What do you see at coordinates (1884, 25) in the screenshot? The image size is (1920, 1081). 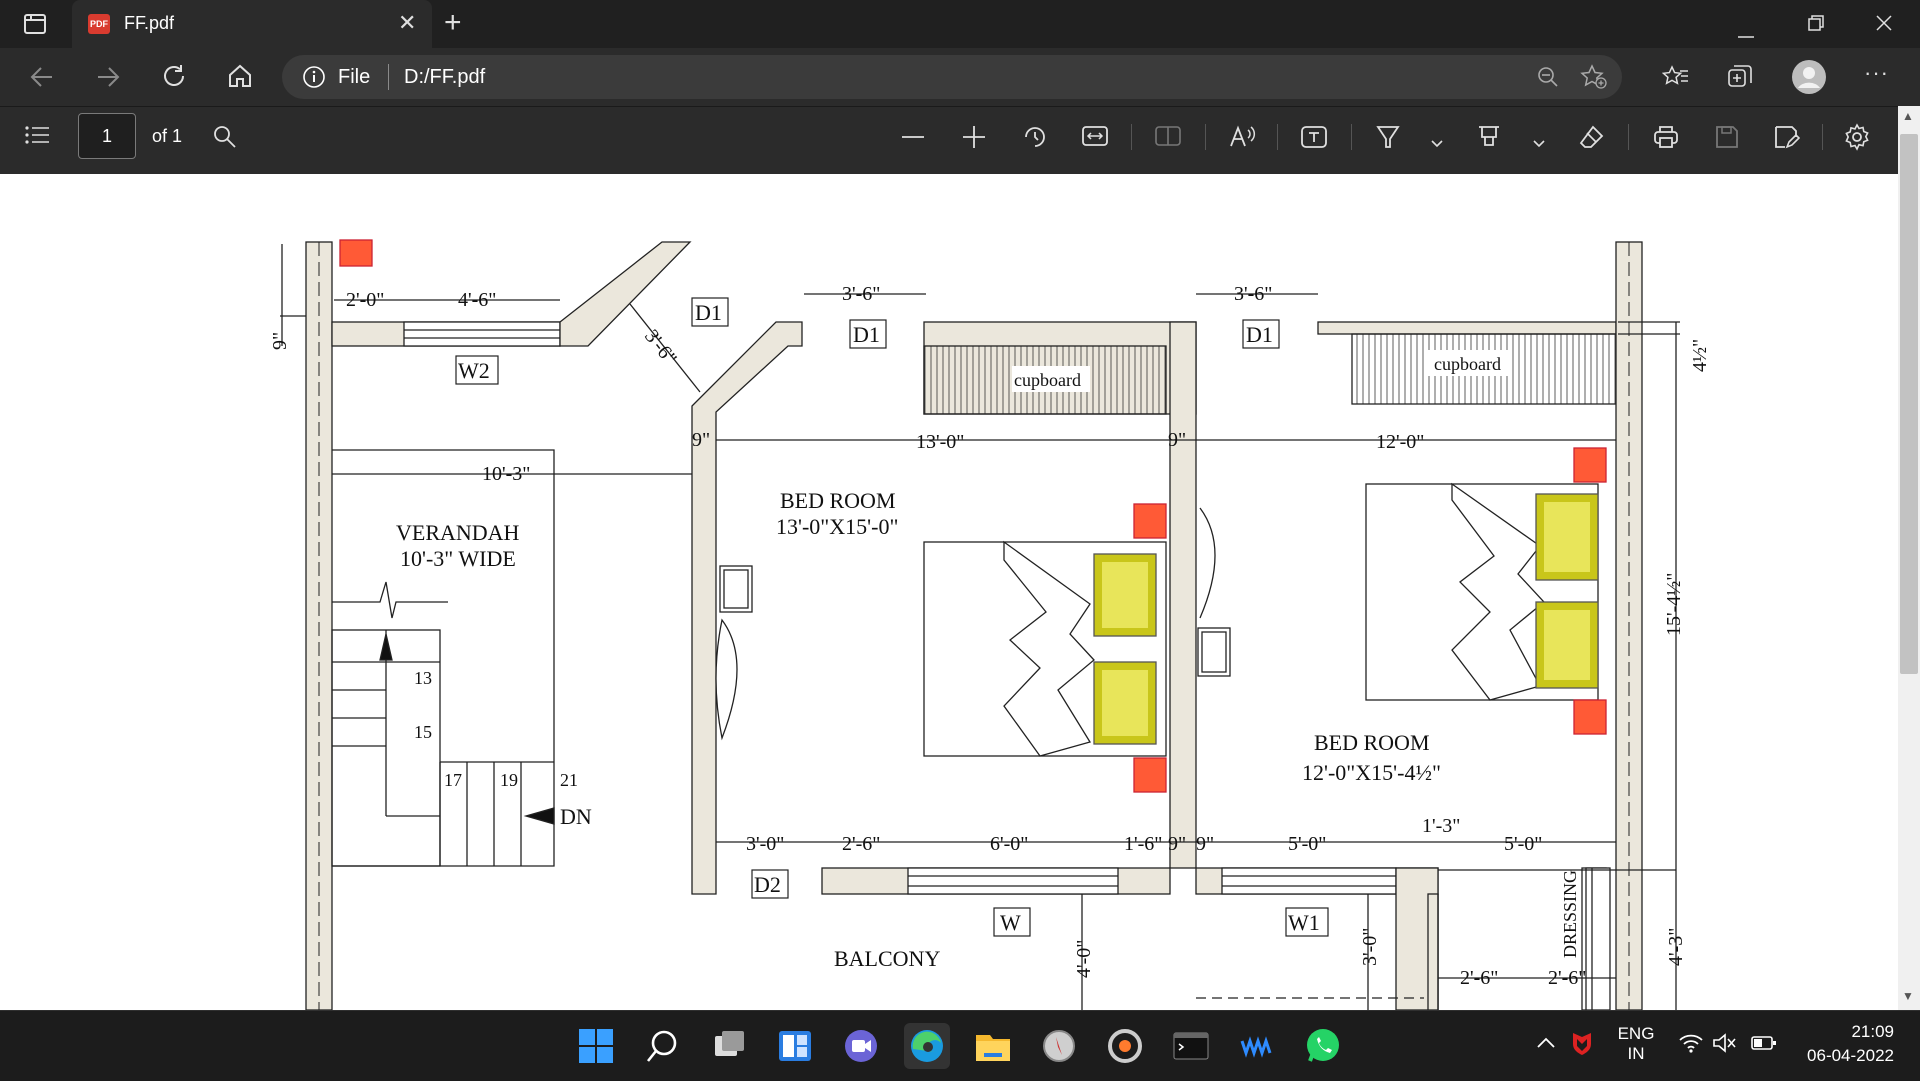 I see `close-window-icon` at bounding box center [1884, 25].